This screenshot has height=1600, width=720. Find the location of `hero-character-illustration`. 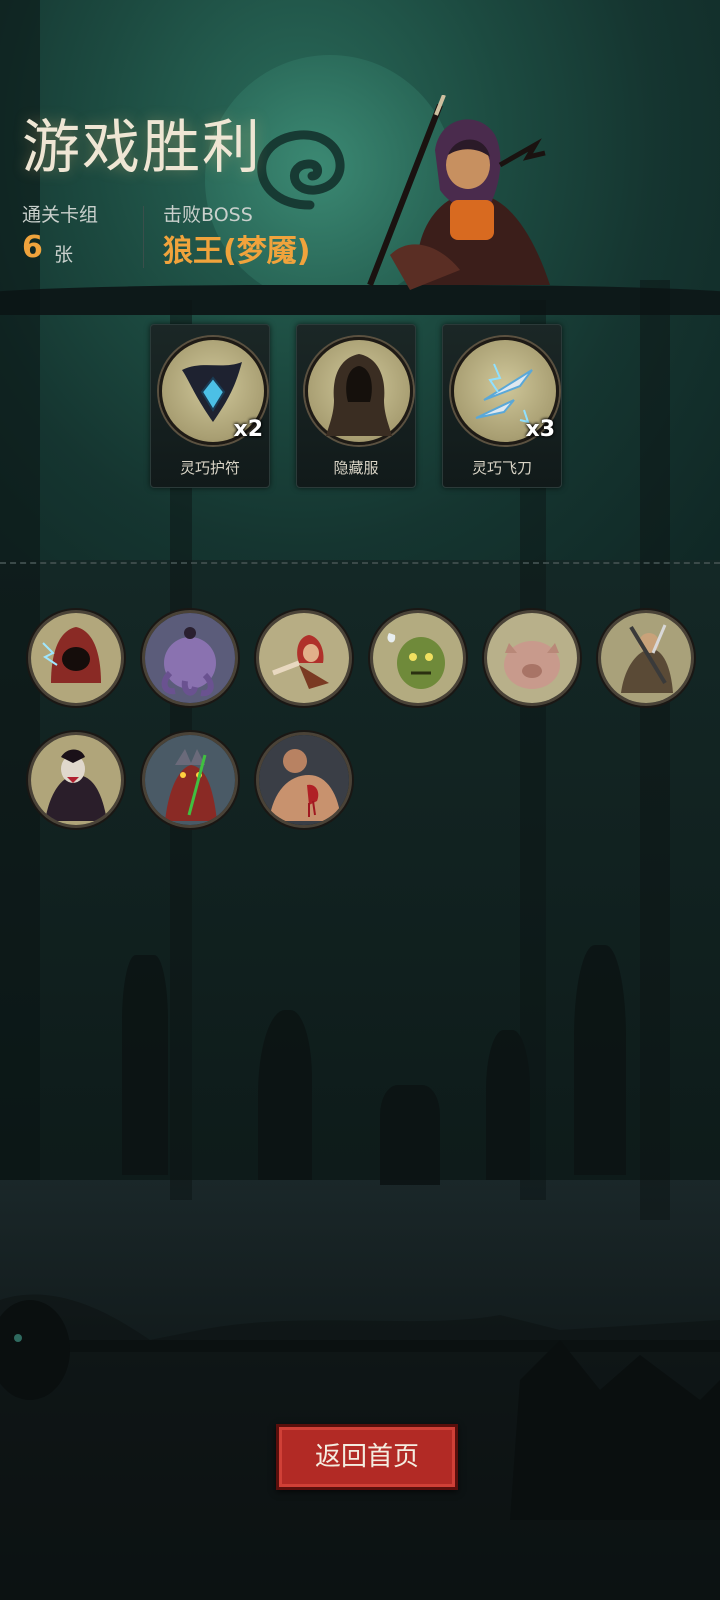

hero-character-illustration is located at coordinates (458, 192).